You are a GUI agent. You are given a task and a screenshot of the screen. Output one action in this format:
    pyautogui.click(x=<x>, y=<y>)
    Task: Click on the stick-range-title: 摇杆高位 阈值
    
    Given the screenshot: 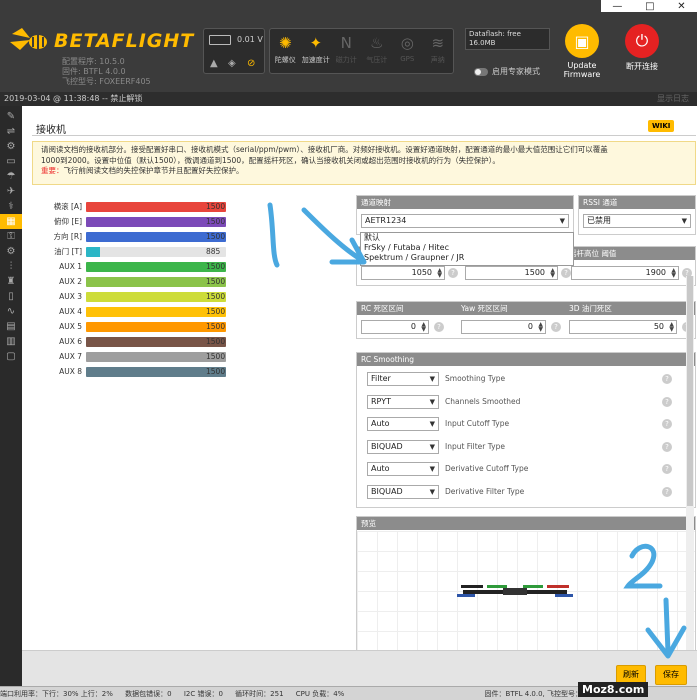 What is the action you would take?
    pyautogui.click(x=593, y=253)
    